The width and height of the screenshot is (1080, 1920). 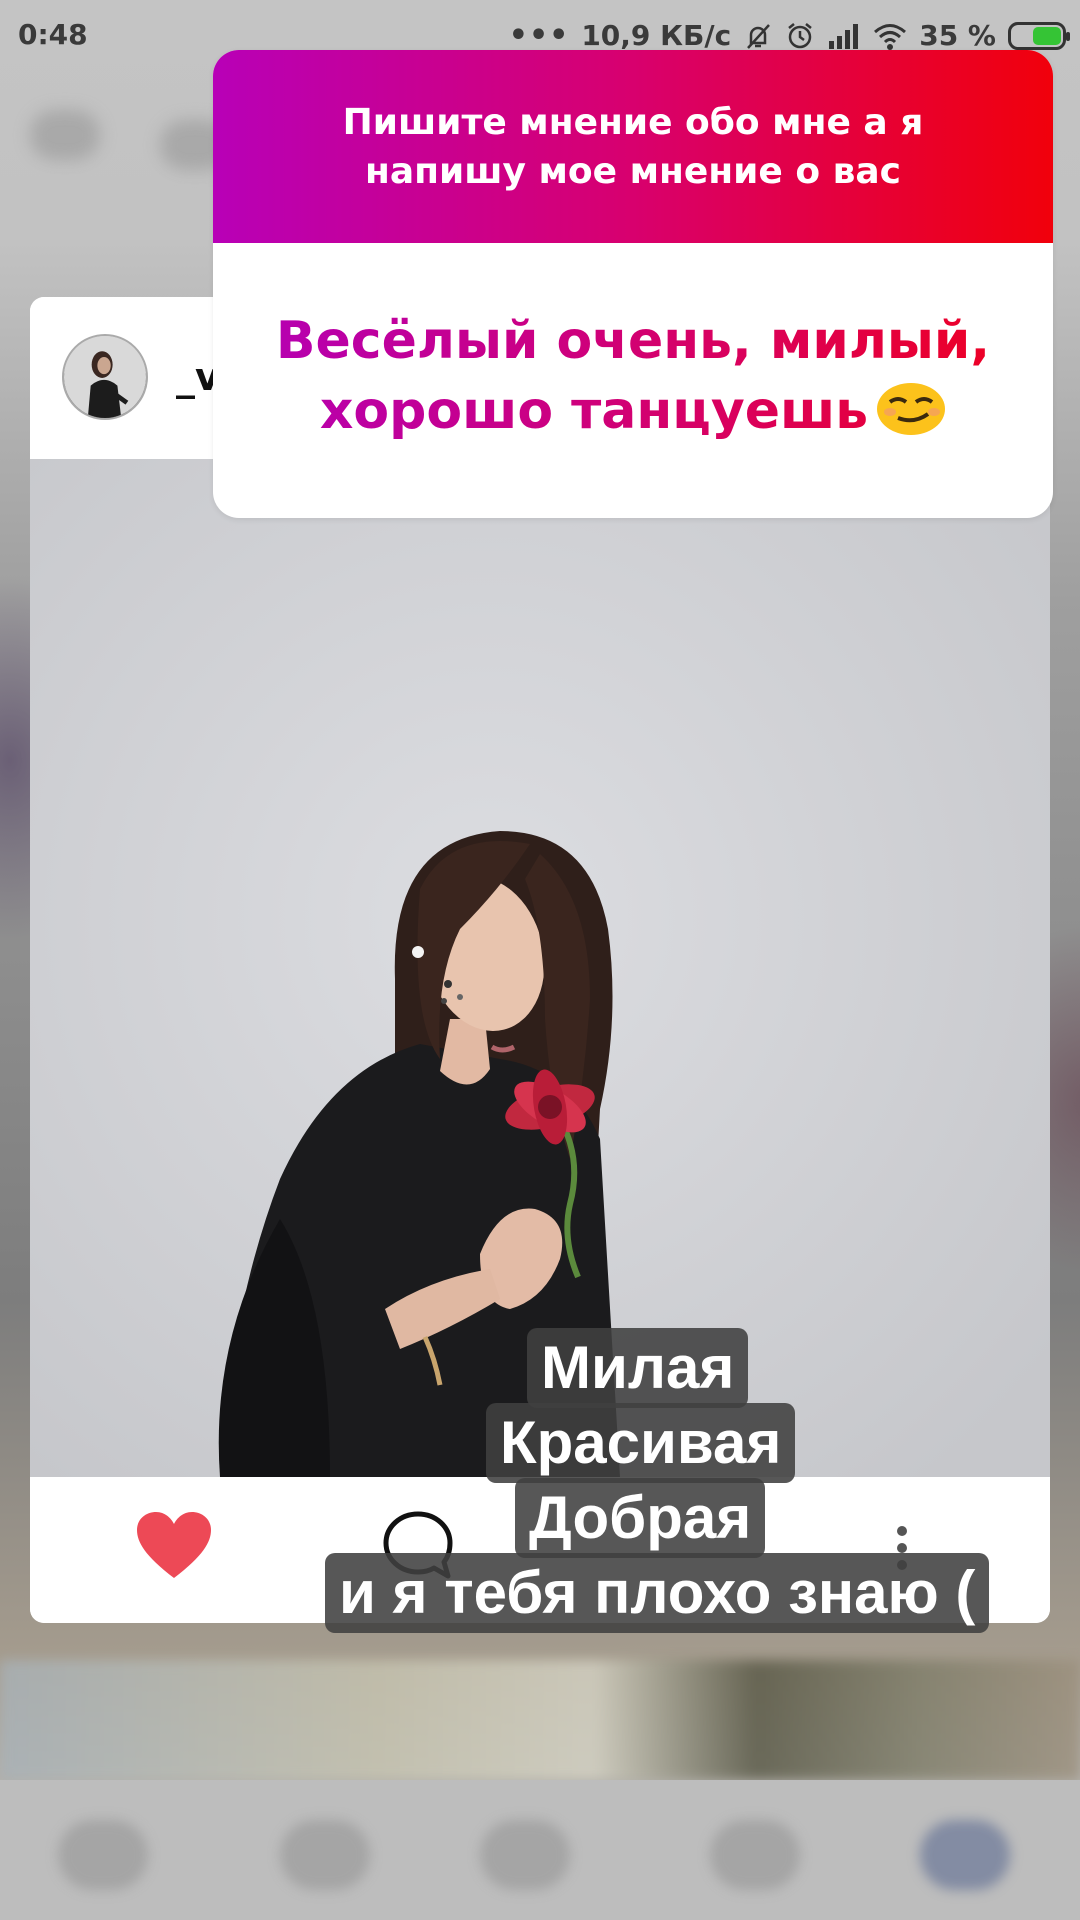 I want to click on blurred-back-icon, so click(x=65, y=135).